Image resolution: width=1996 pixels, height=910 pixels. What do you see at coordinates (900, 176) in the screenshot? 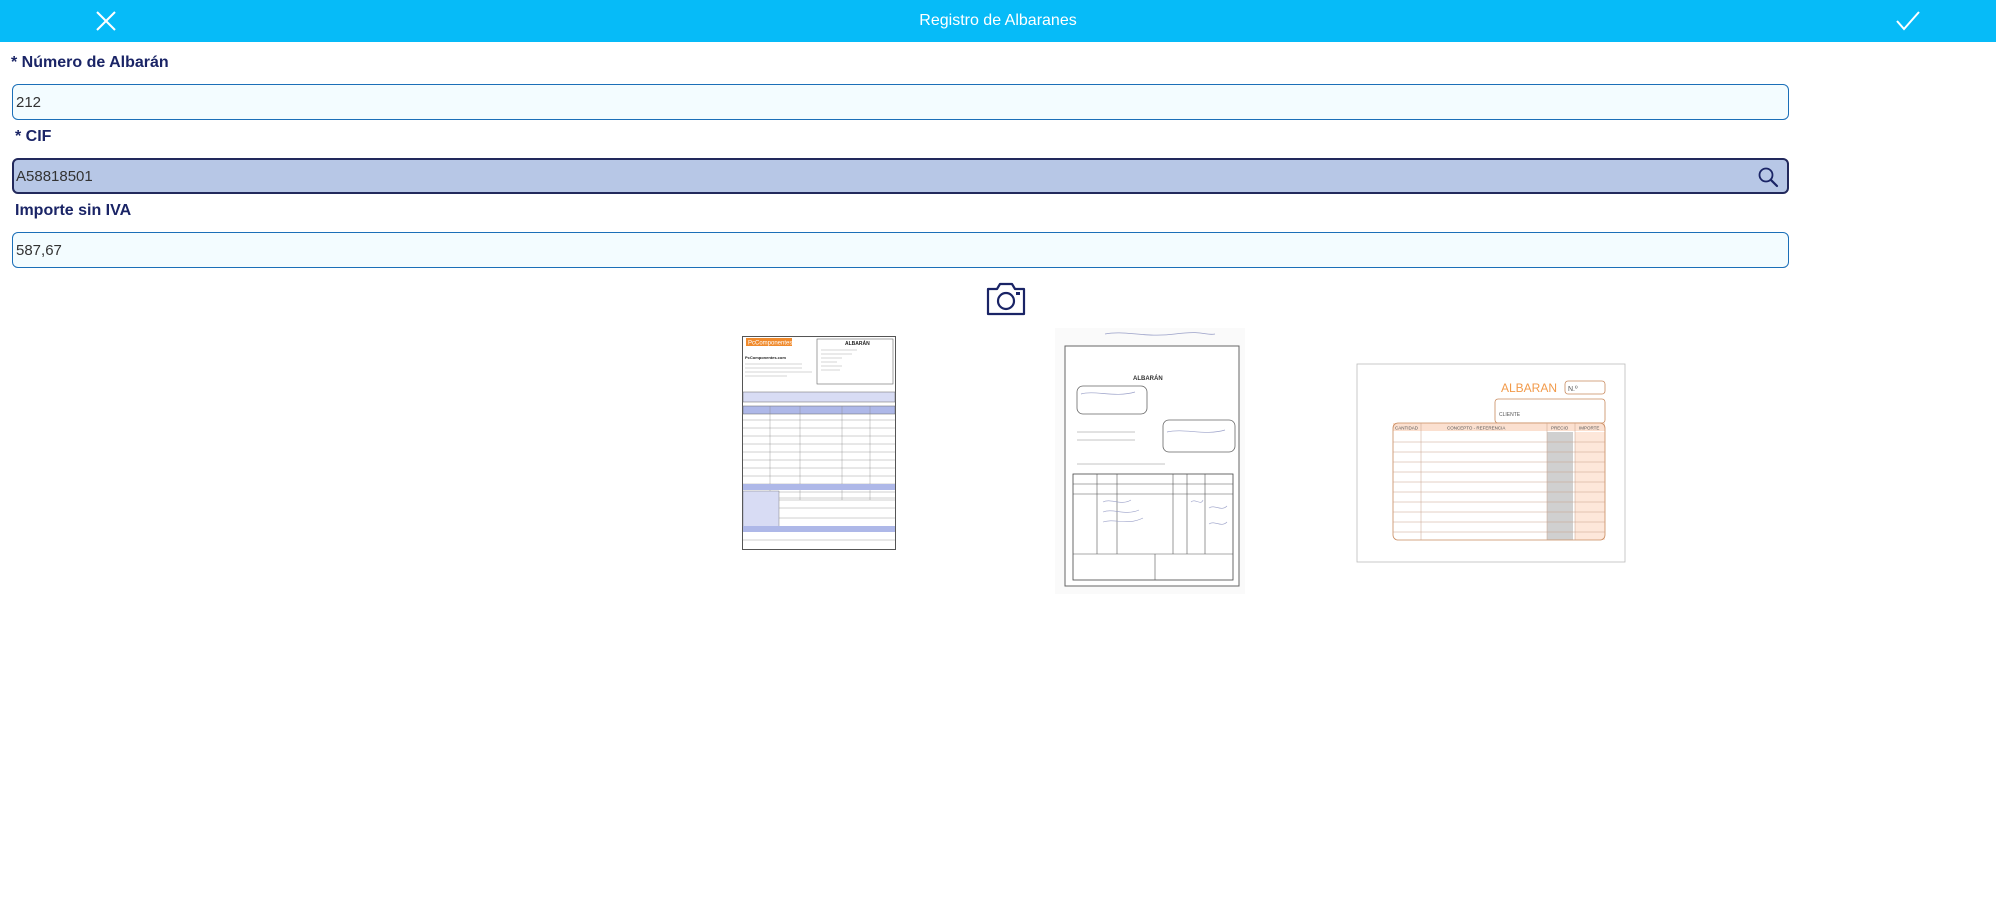
I see `cif-field: A58818501` at bounding box center [900, 176].